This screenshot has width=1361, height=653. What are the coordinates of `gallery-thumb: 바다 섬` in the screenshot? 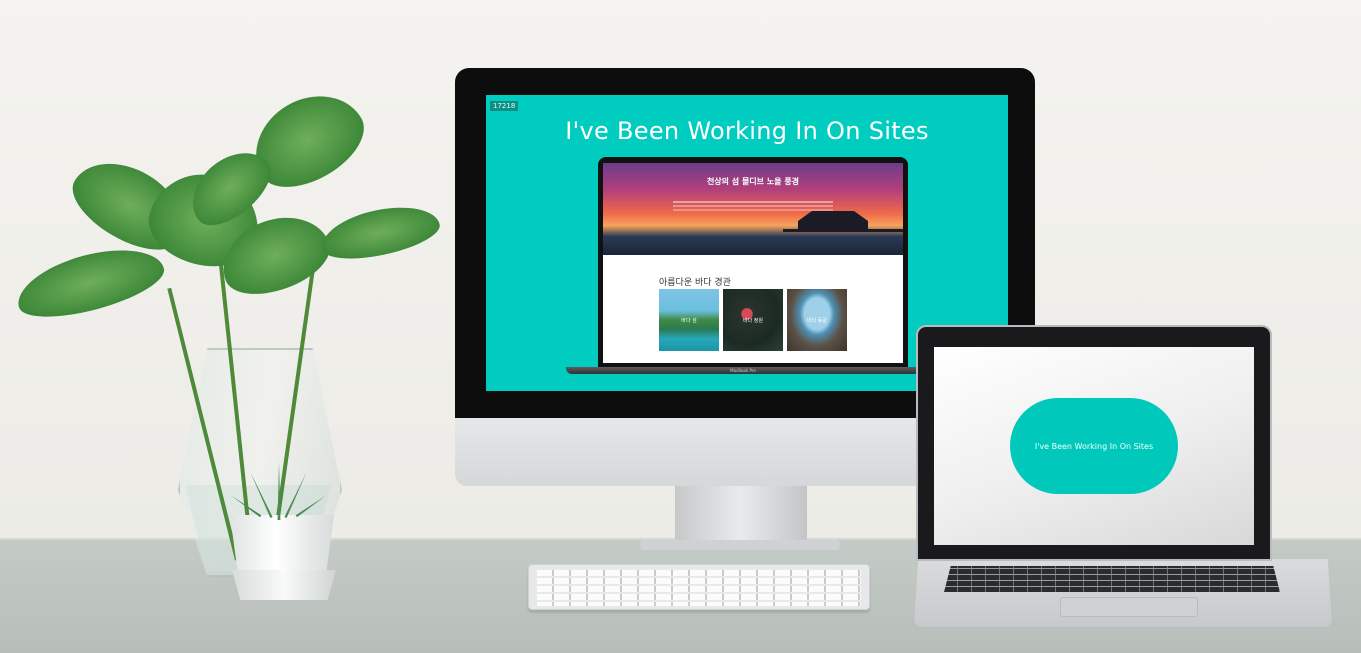 It's located at (689, 320).